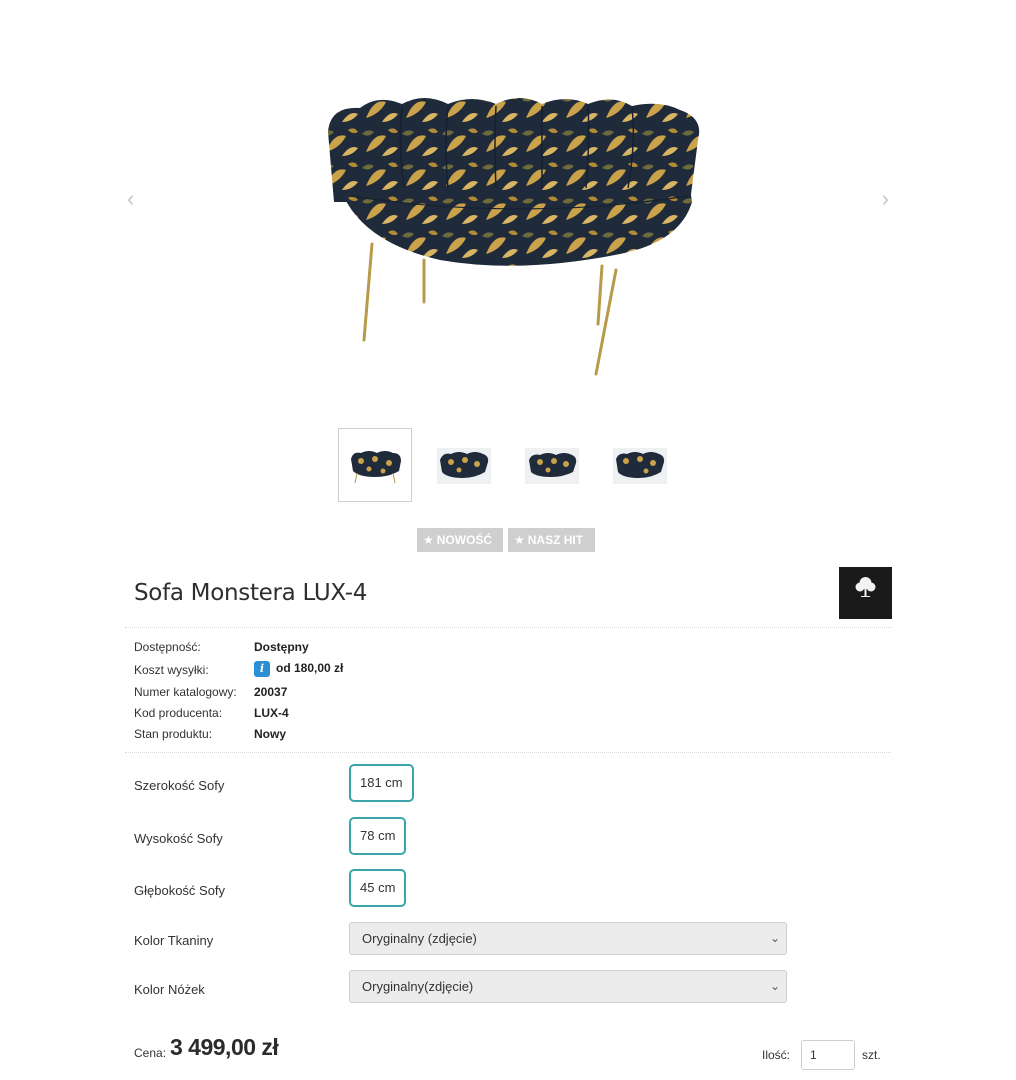 The image size is (1016, 1080). What do you see at coordinates (871, 1055) in the screenshot?
I see `quantity-unit: szt.` at bounding box center [871, 1055].